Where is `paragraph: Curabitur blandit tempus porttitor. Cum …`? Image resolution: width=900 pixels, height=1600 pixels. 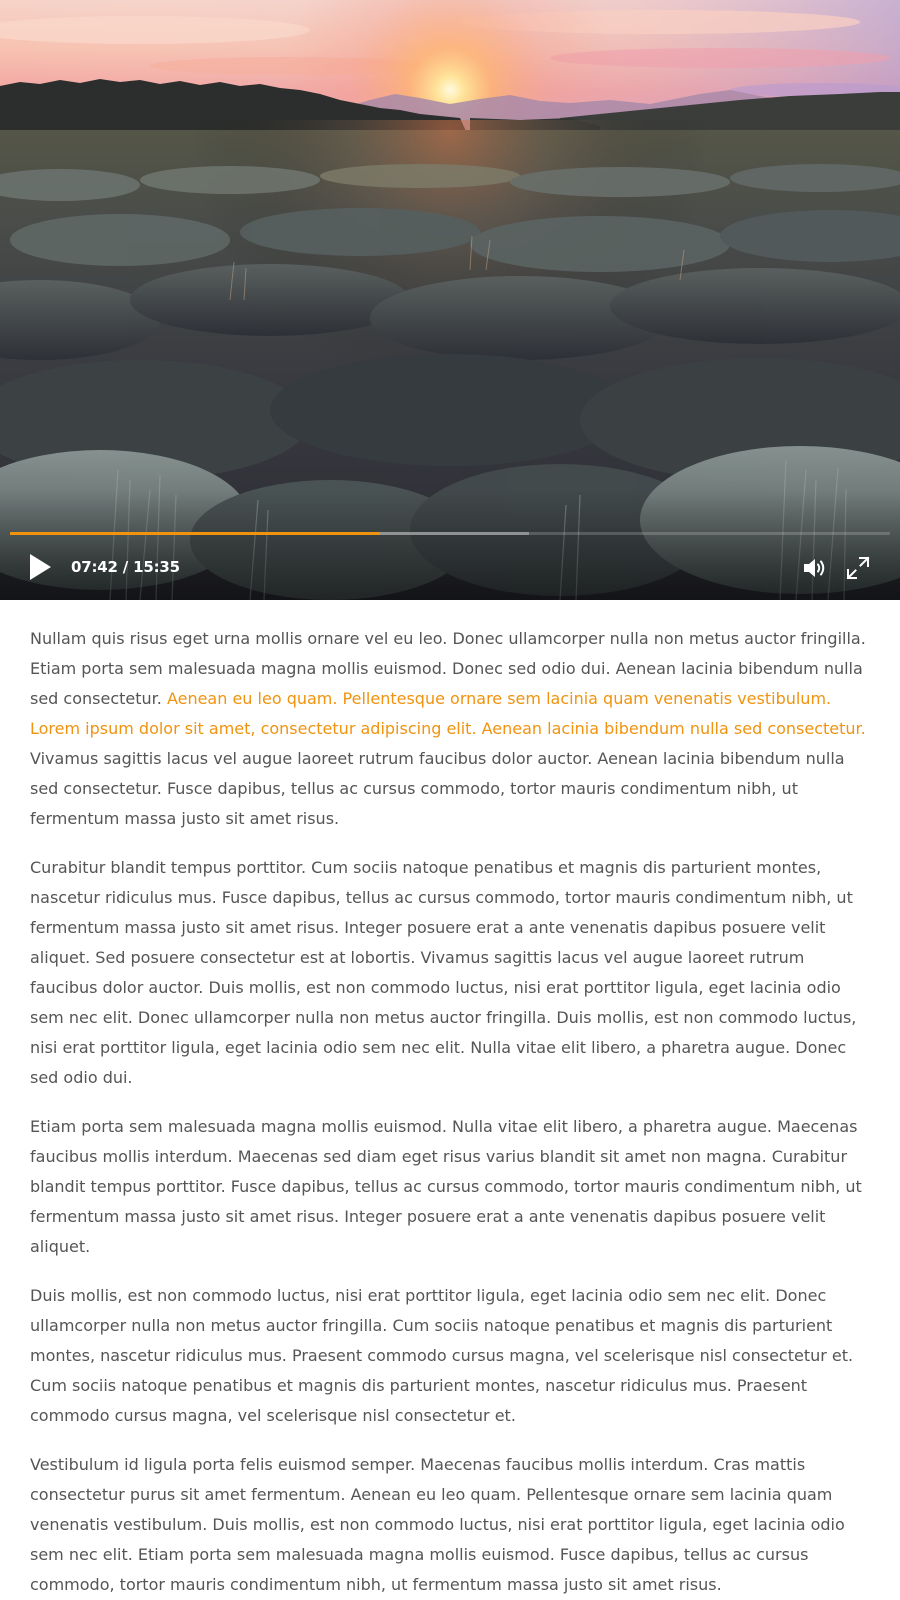 paragraph: Curabitur blandit tempus porttitor. Cum … is located at coordinates (443, 972).